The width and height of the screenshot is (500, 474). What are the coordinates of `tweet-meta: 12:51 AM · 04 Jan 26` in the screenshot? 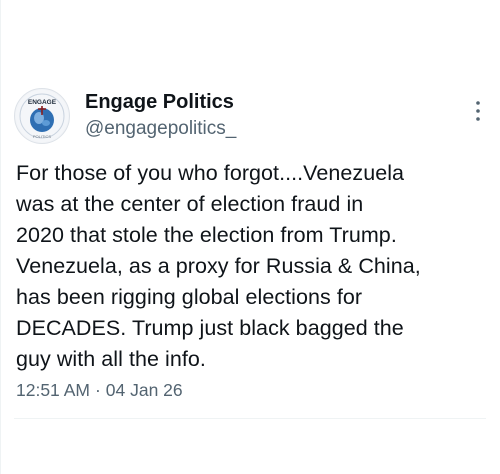 It's located at (99, 390).